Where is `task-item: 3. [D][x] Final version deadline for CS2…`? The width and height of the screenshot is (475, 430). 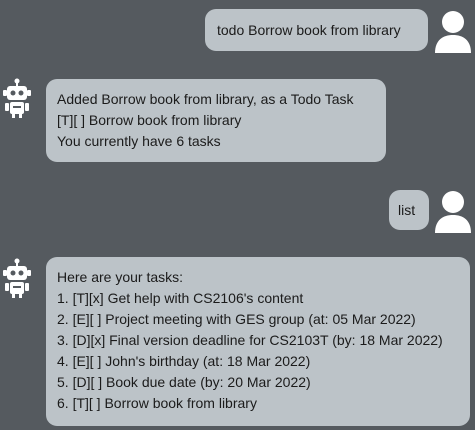 task-item: 3. [D][x] Final version deadline for CS2… is located at coordinates (250, 340).